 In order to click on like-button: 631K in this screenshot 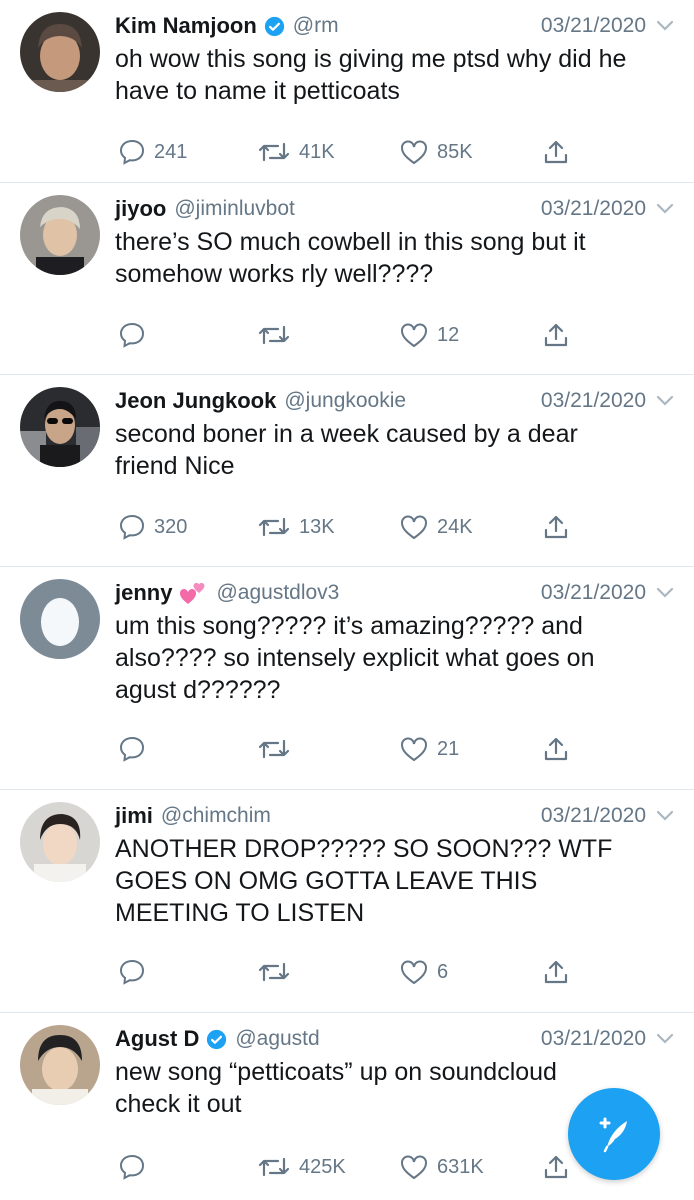, I will do `click(441, 1167)`.